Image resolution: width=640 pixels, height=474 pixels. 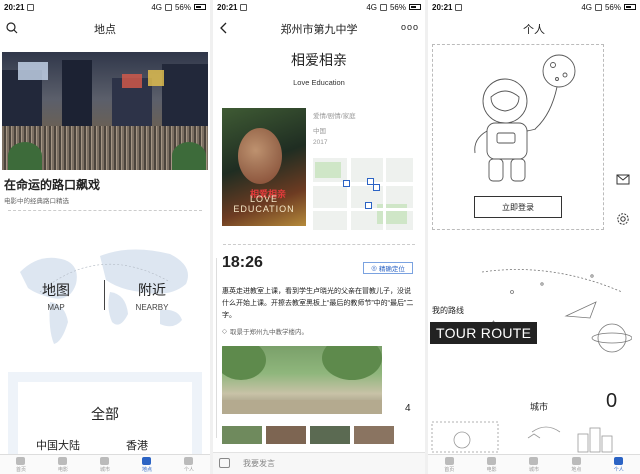 What do you see at coordinates (58, 445) in the screenshot?
I see `region-mainland: 中国大陆` at bounding box center [58, 445].